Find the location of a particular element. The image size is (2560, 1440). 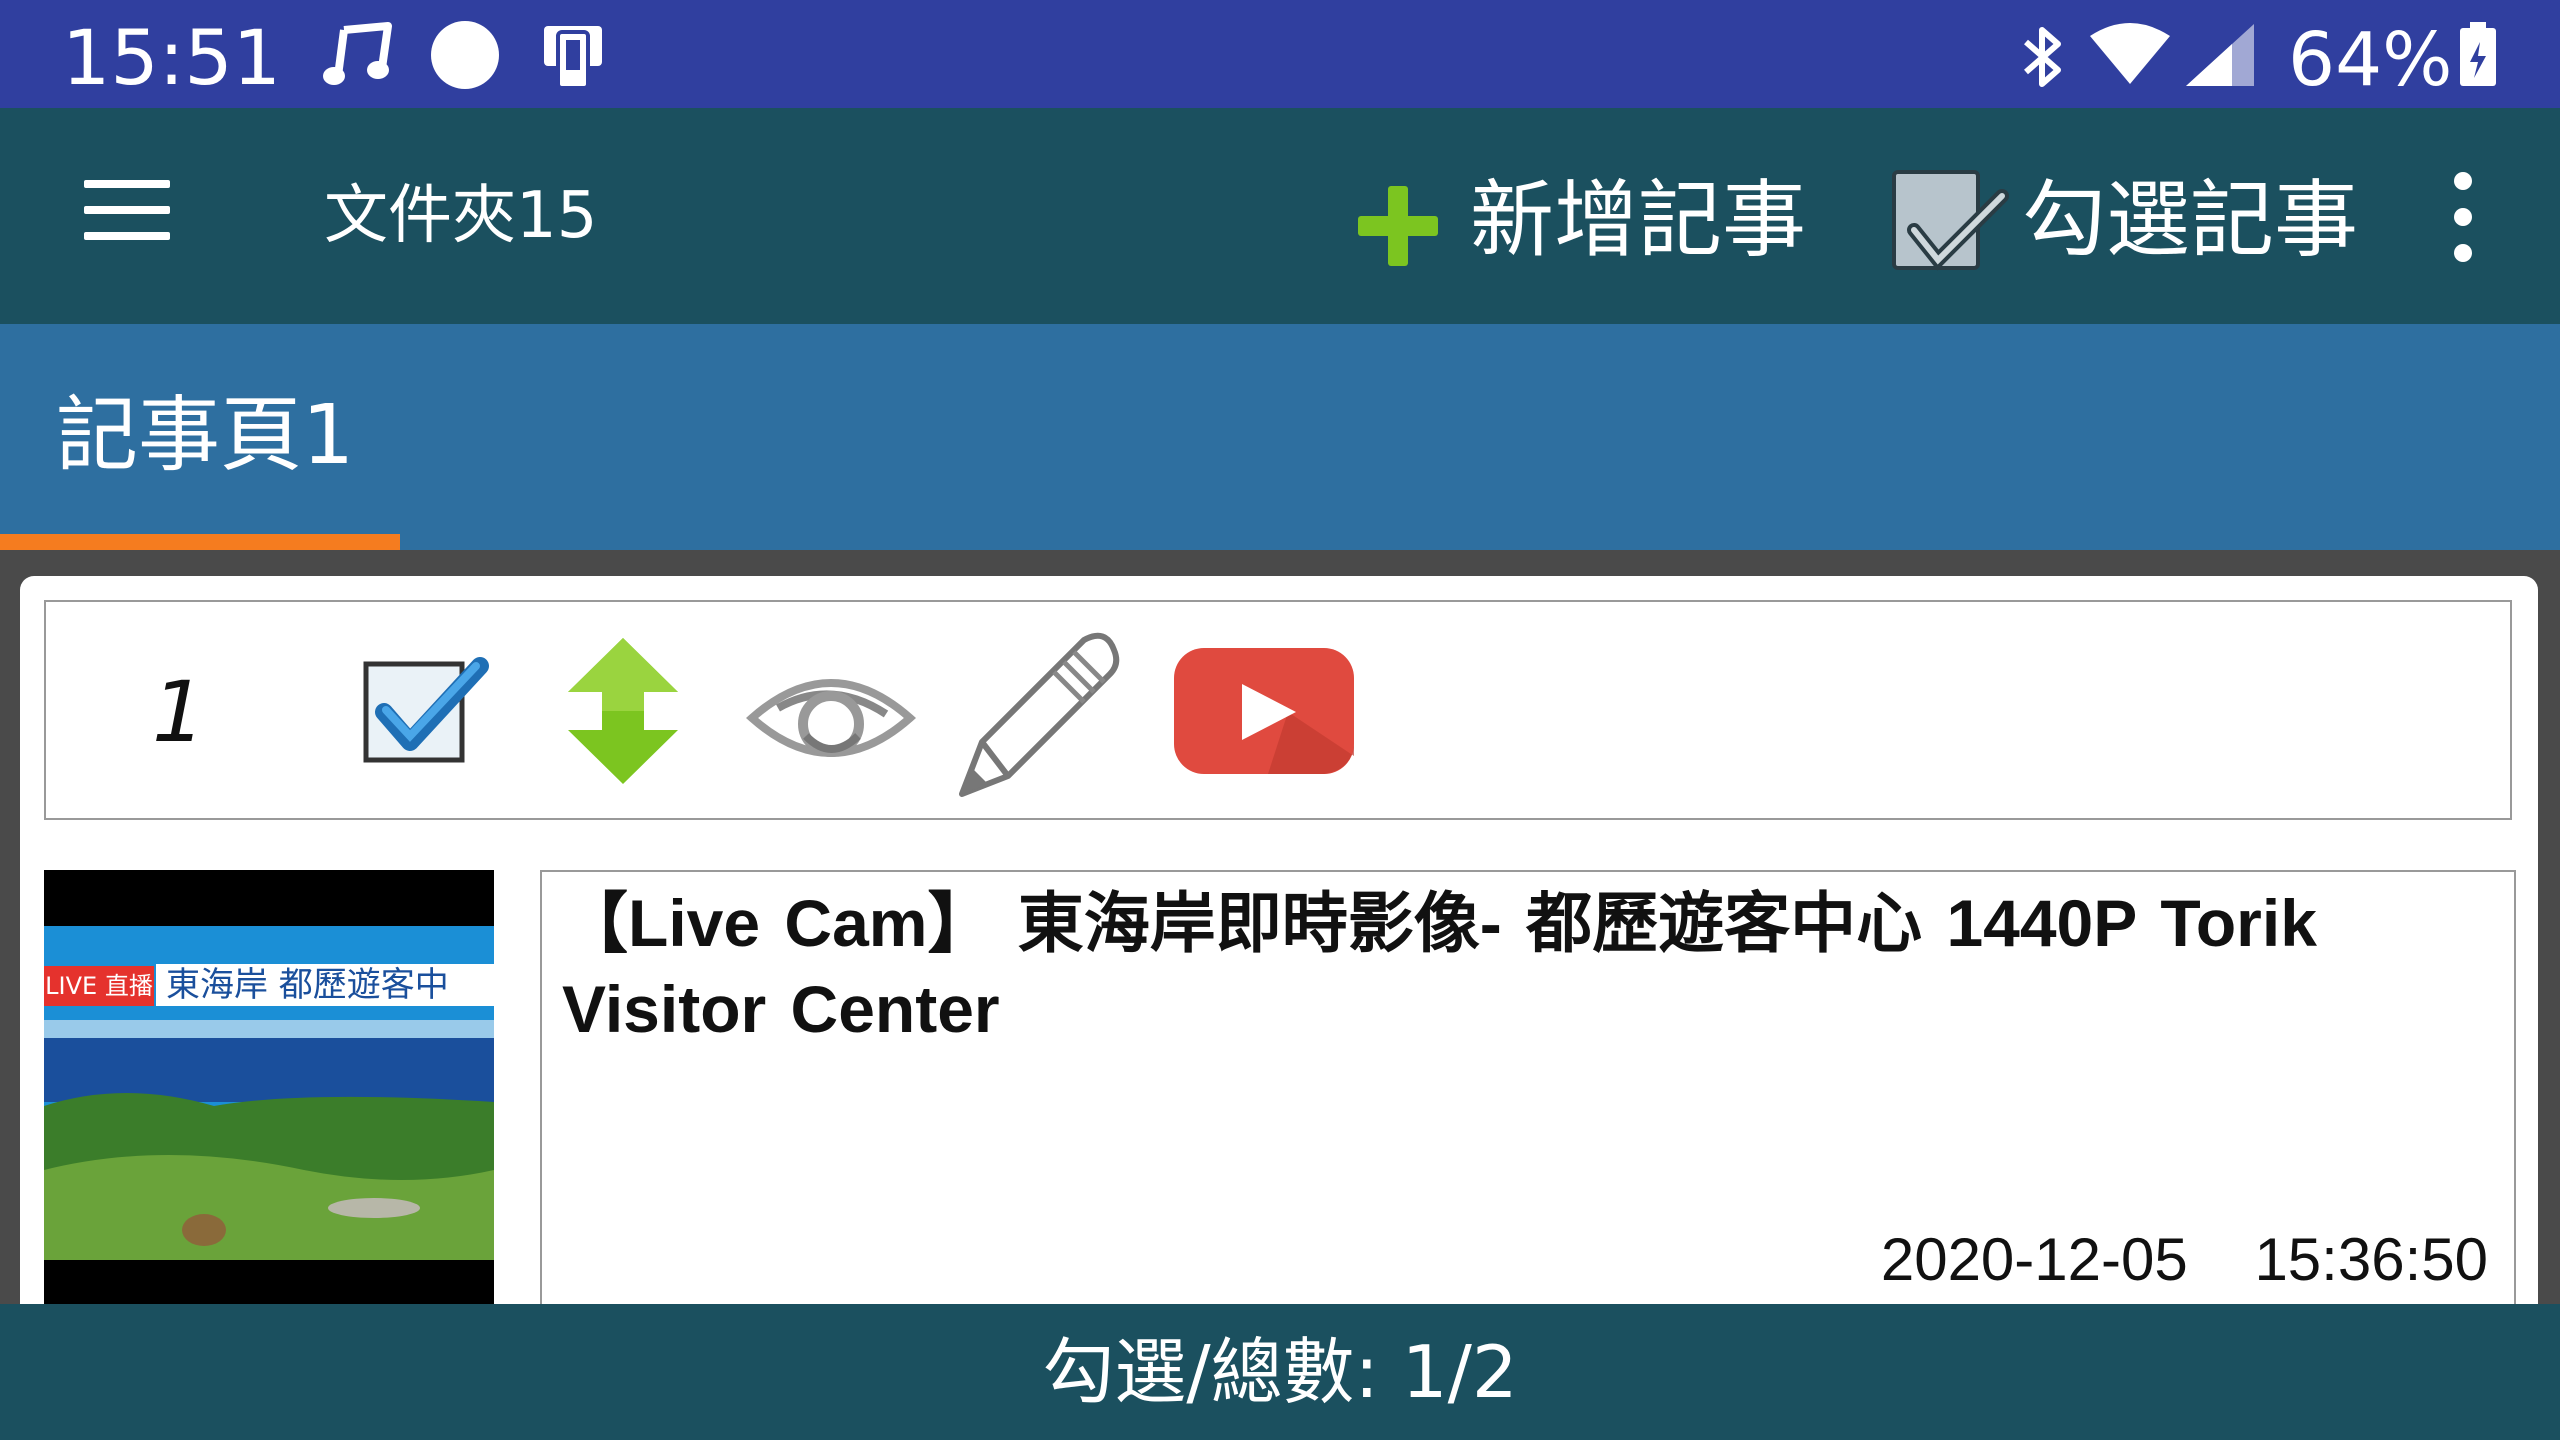

status-bar: 15:51 64% is located at coordinates (1280, 54).